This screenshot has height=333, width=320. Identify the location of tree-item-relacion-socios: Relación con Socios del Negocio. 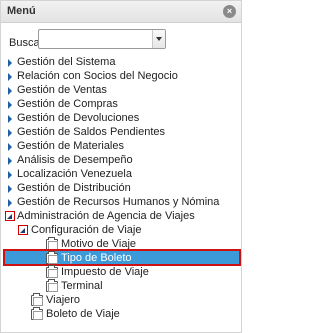
(121, 76).